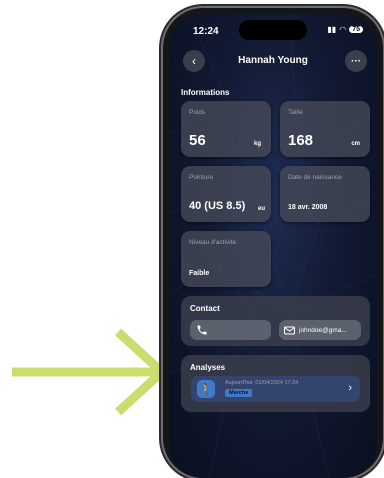 The width and height of the screenshot is (384, 478). I want to click on poids-value: 56, so click(197, 140).